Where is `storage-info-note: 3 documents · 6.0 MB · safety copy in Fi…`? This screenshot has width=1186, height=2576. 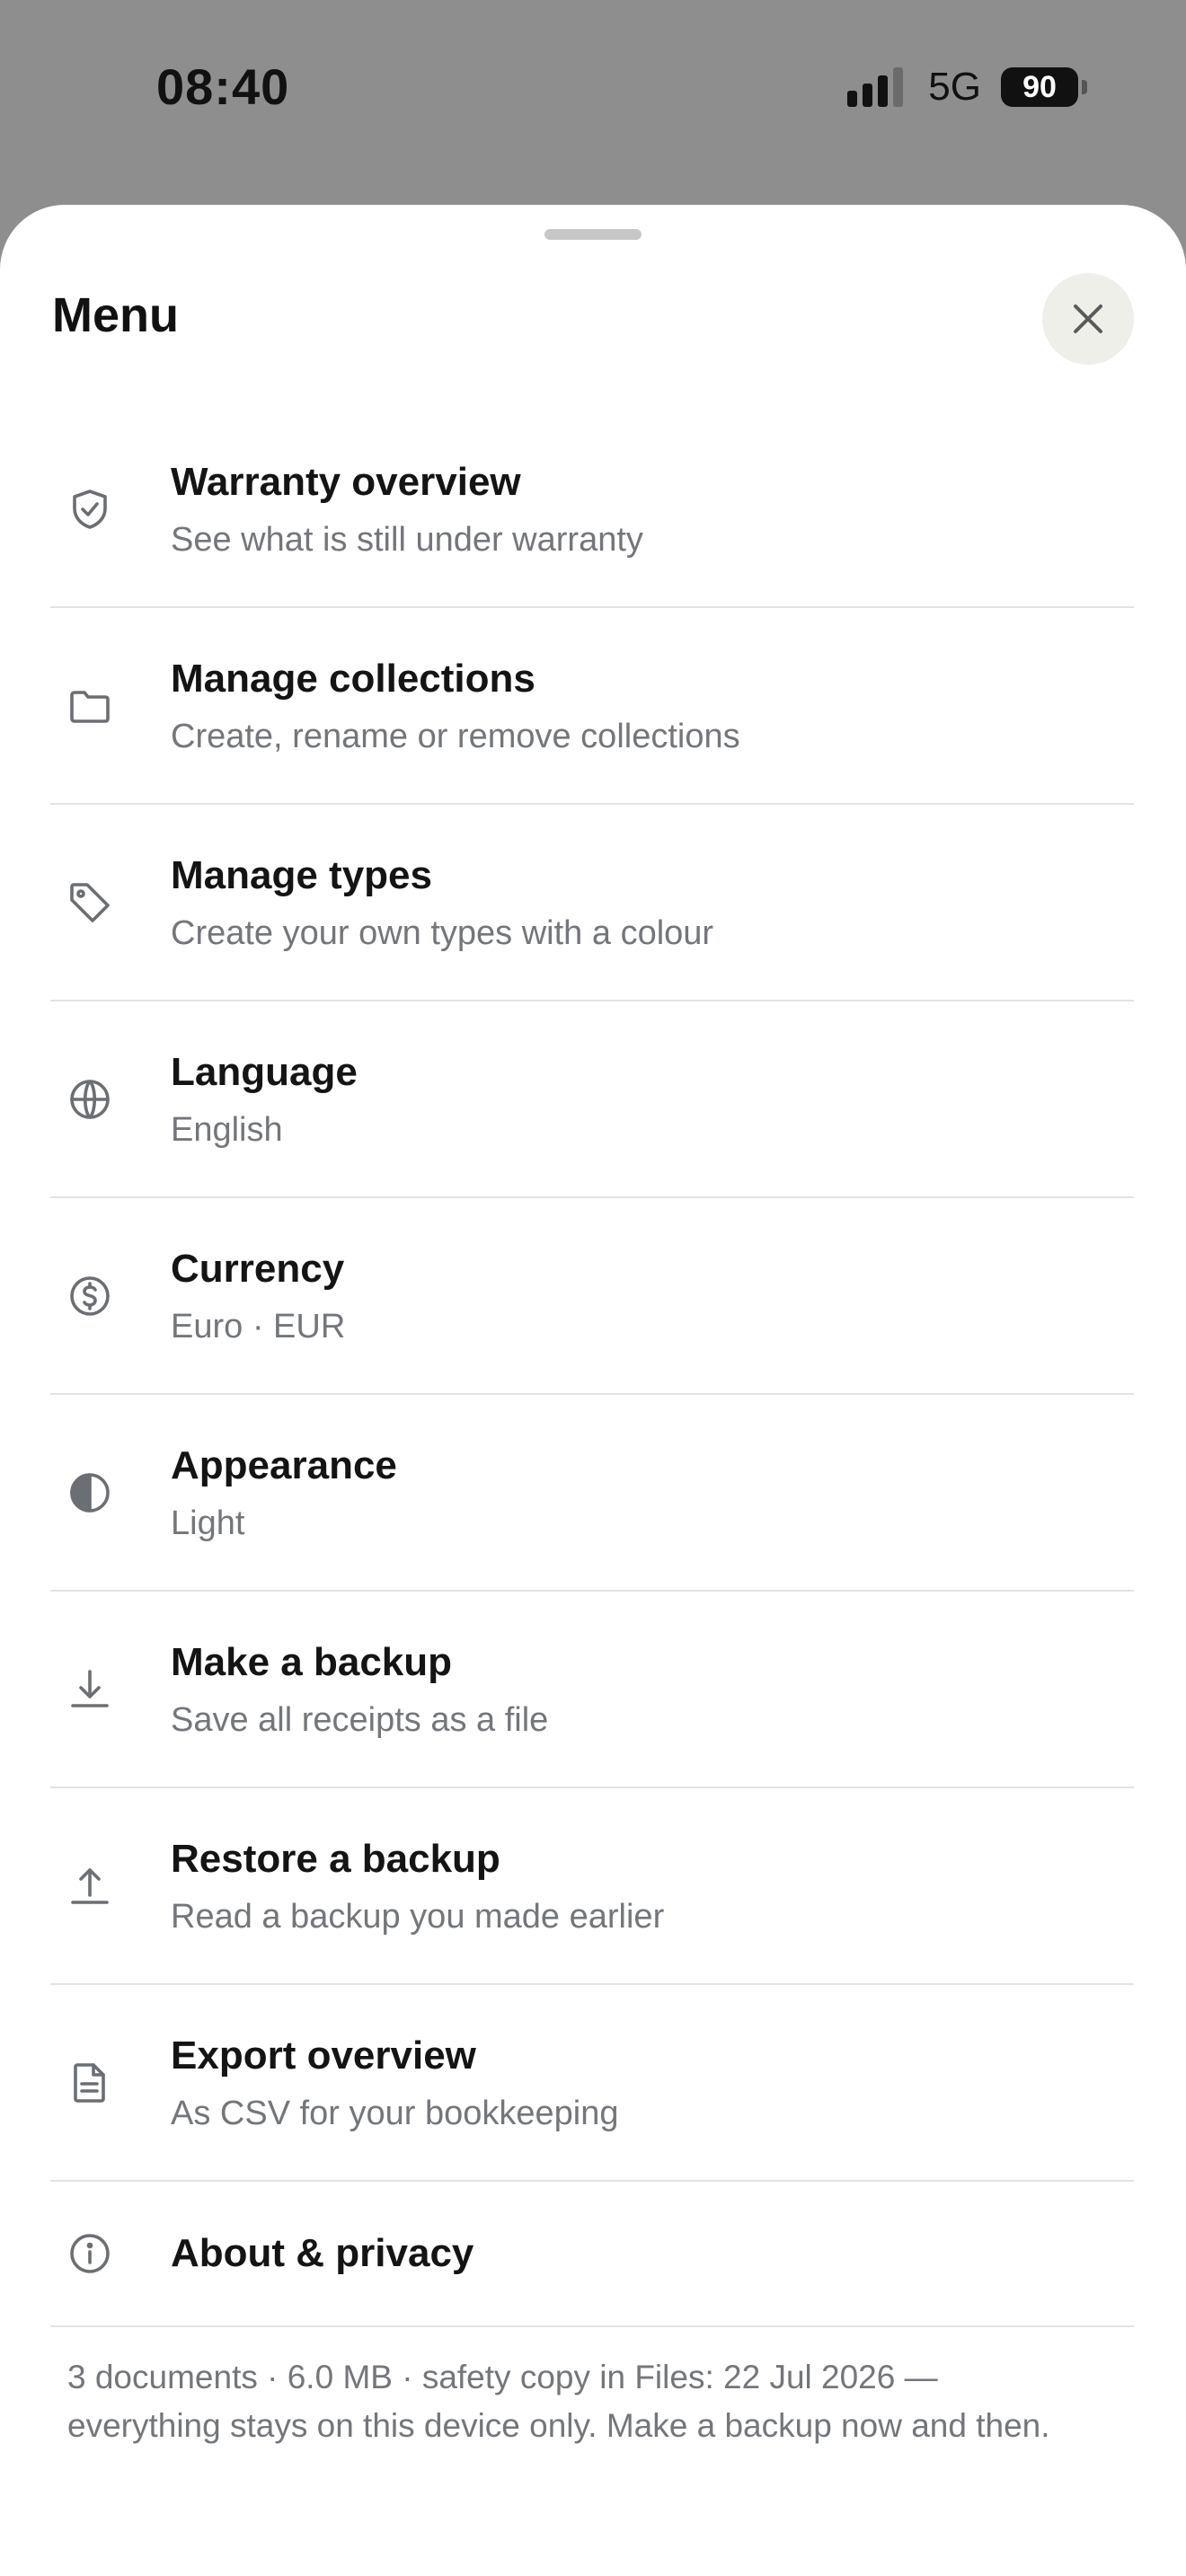
storage-info-note: 3 documents · 6.0 MB · safety copy in Fi… is located at coordinates (558, 2401).